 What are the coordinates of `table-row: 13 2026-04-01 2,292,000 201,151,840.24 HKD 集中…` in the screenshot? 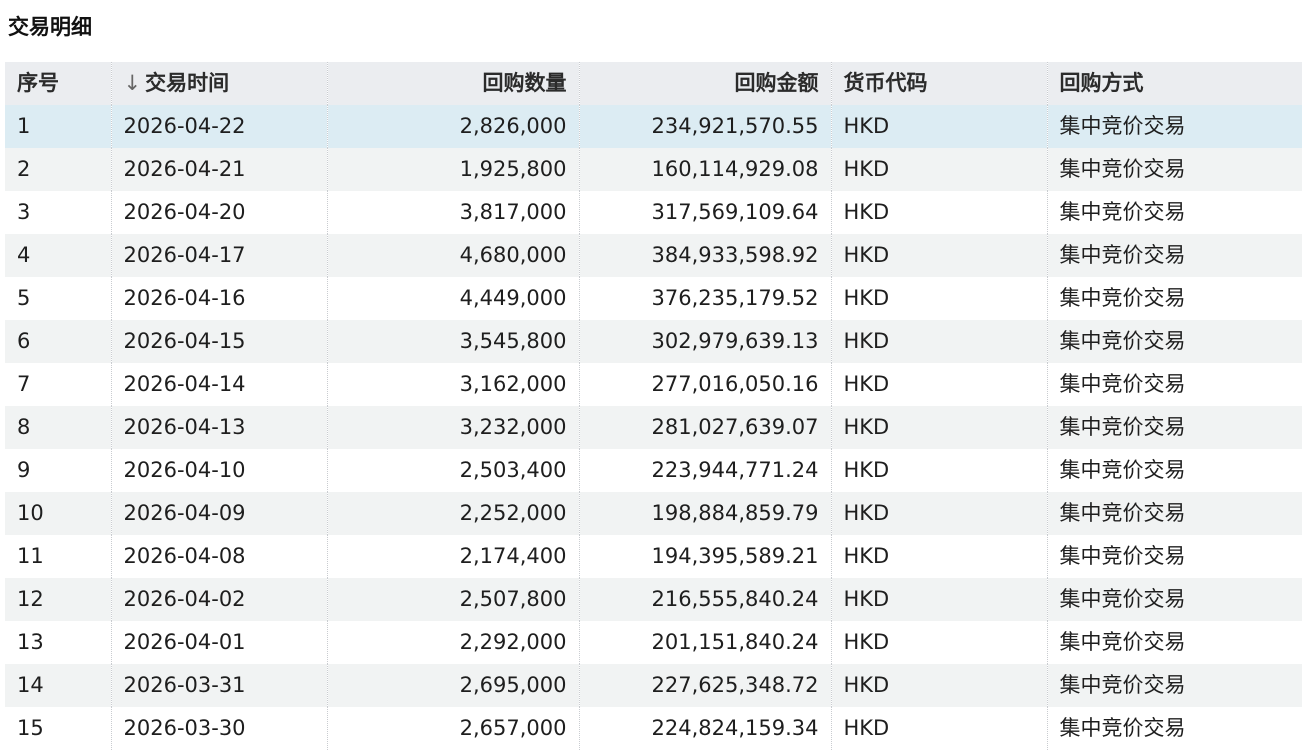 It's located at (653, 642).